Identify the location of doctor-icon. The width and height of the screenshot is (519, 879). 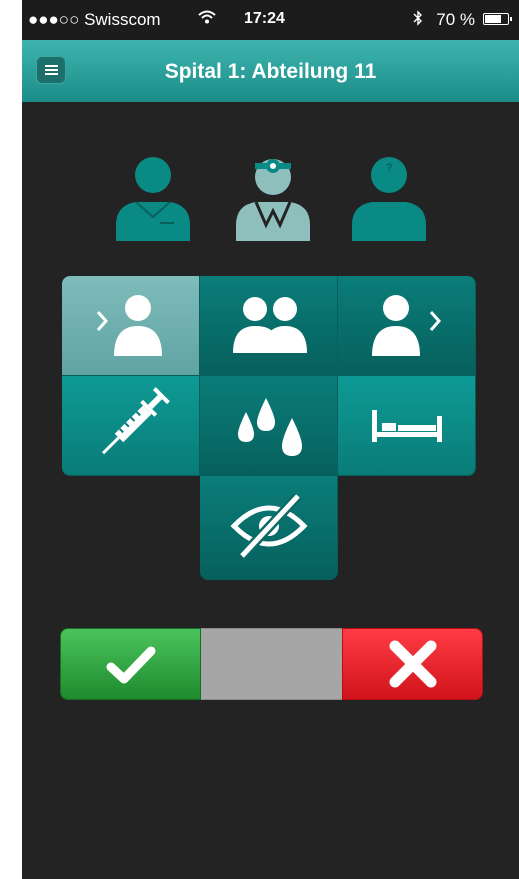
(273, 200).